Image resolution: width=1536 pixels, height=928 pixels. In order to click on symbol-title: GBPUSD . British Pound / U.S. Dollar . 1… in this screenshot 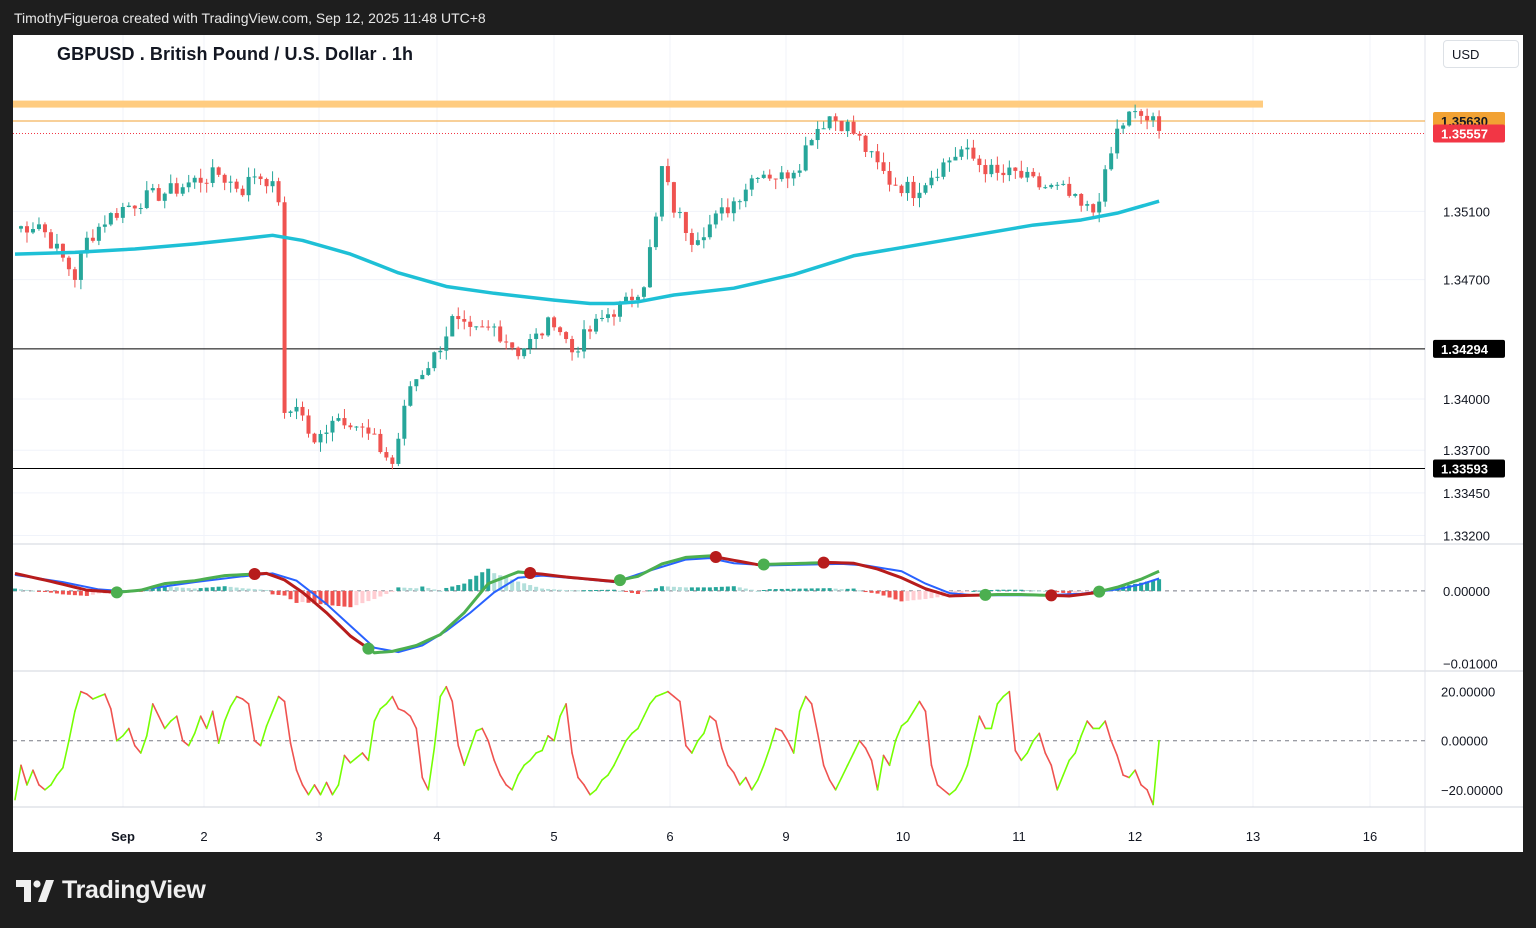, I will do `click(235, 54)`.